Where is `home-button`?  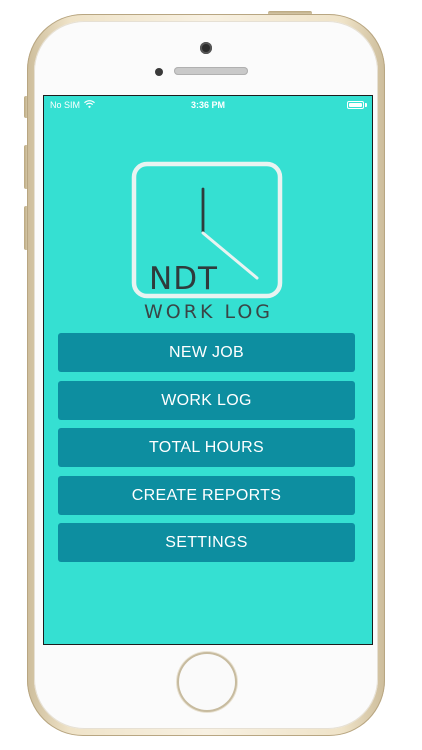
home-button is located at coordinates (207, 682).